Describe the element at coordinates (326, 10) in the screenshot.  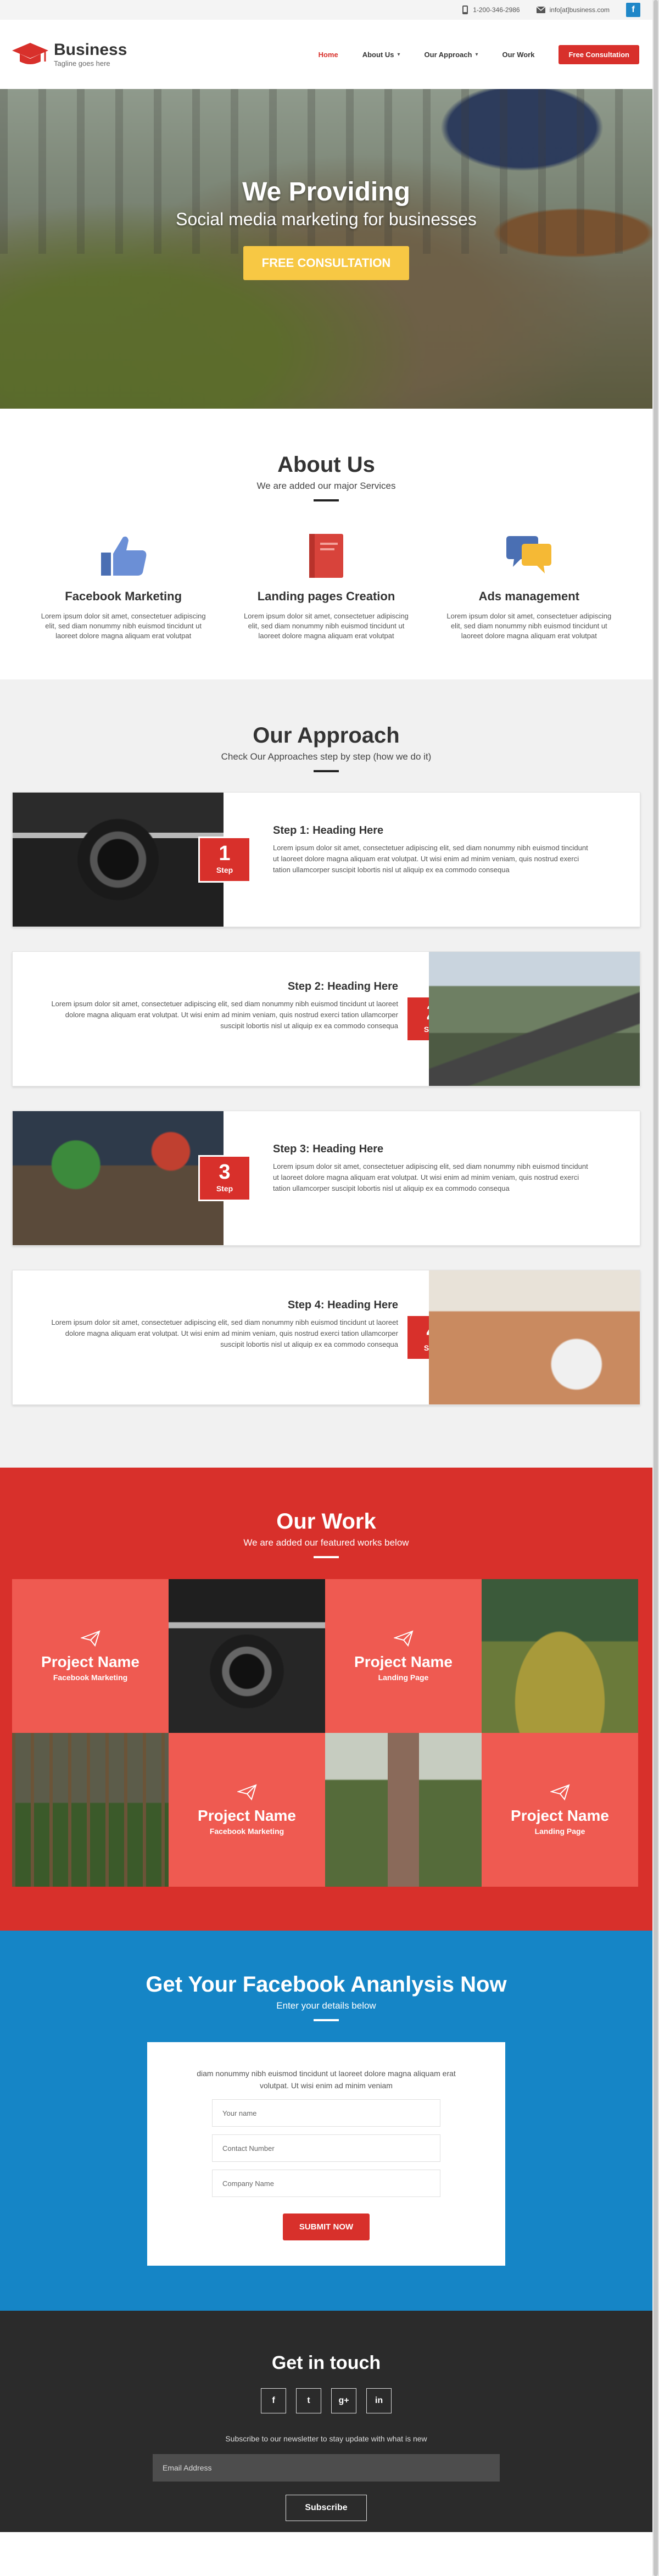
I see `top-bar: 1-200-346-2986 info[at]business.com f` at that location.